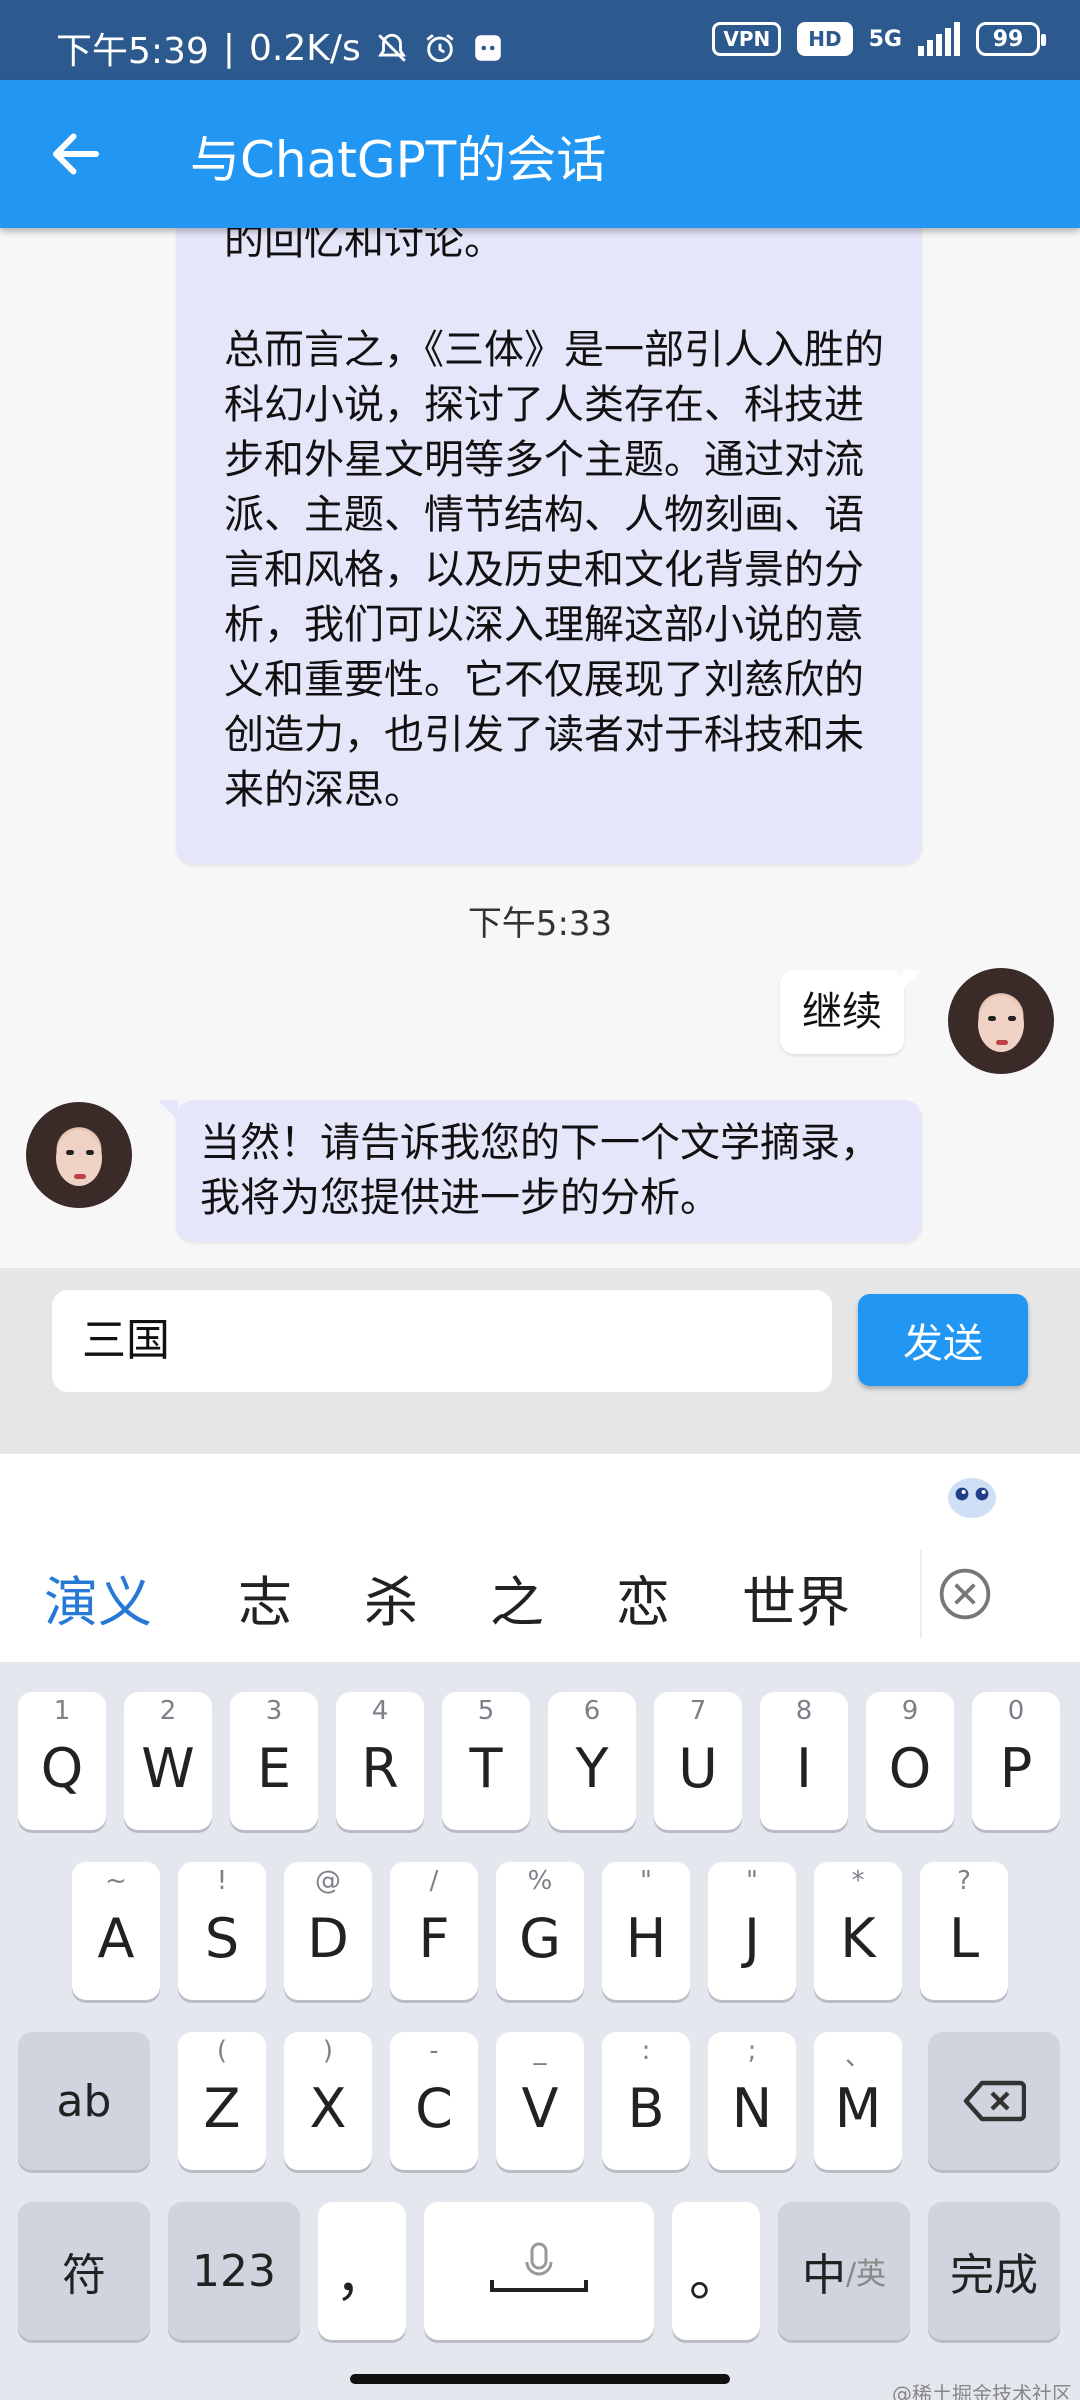  What do you see at coordinates (116, 1881) in the screenshot?
I see `key-hint: ~` at bounding box center [116, 1881].